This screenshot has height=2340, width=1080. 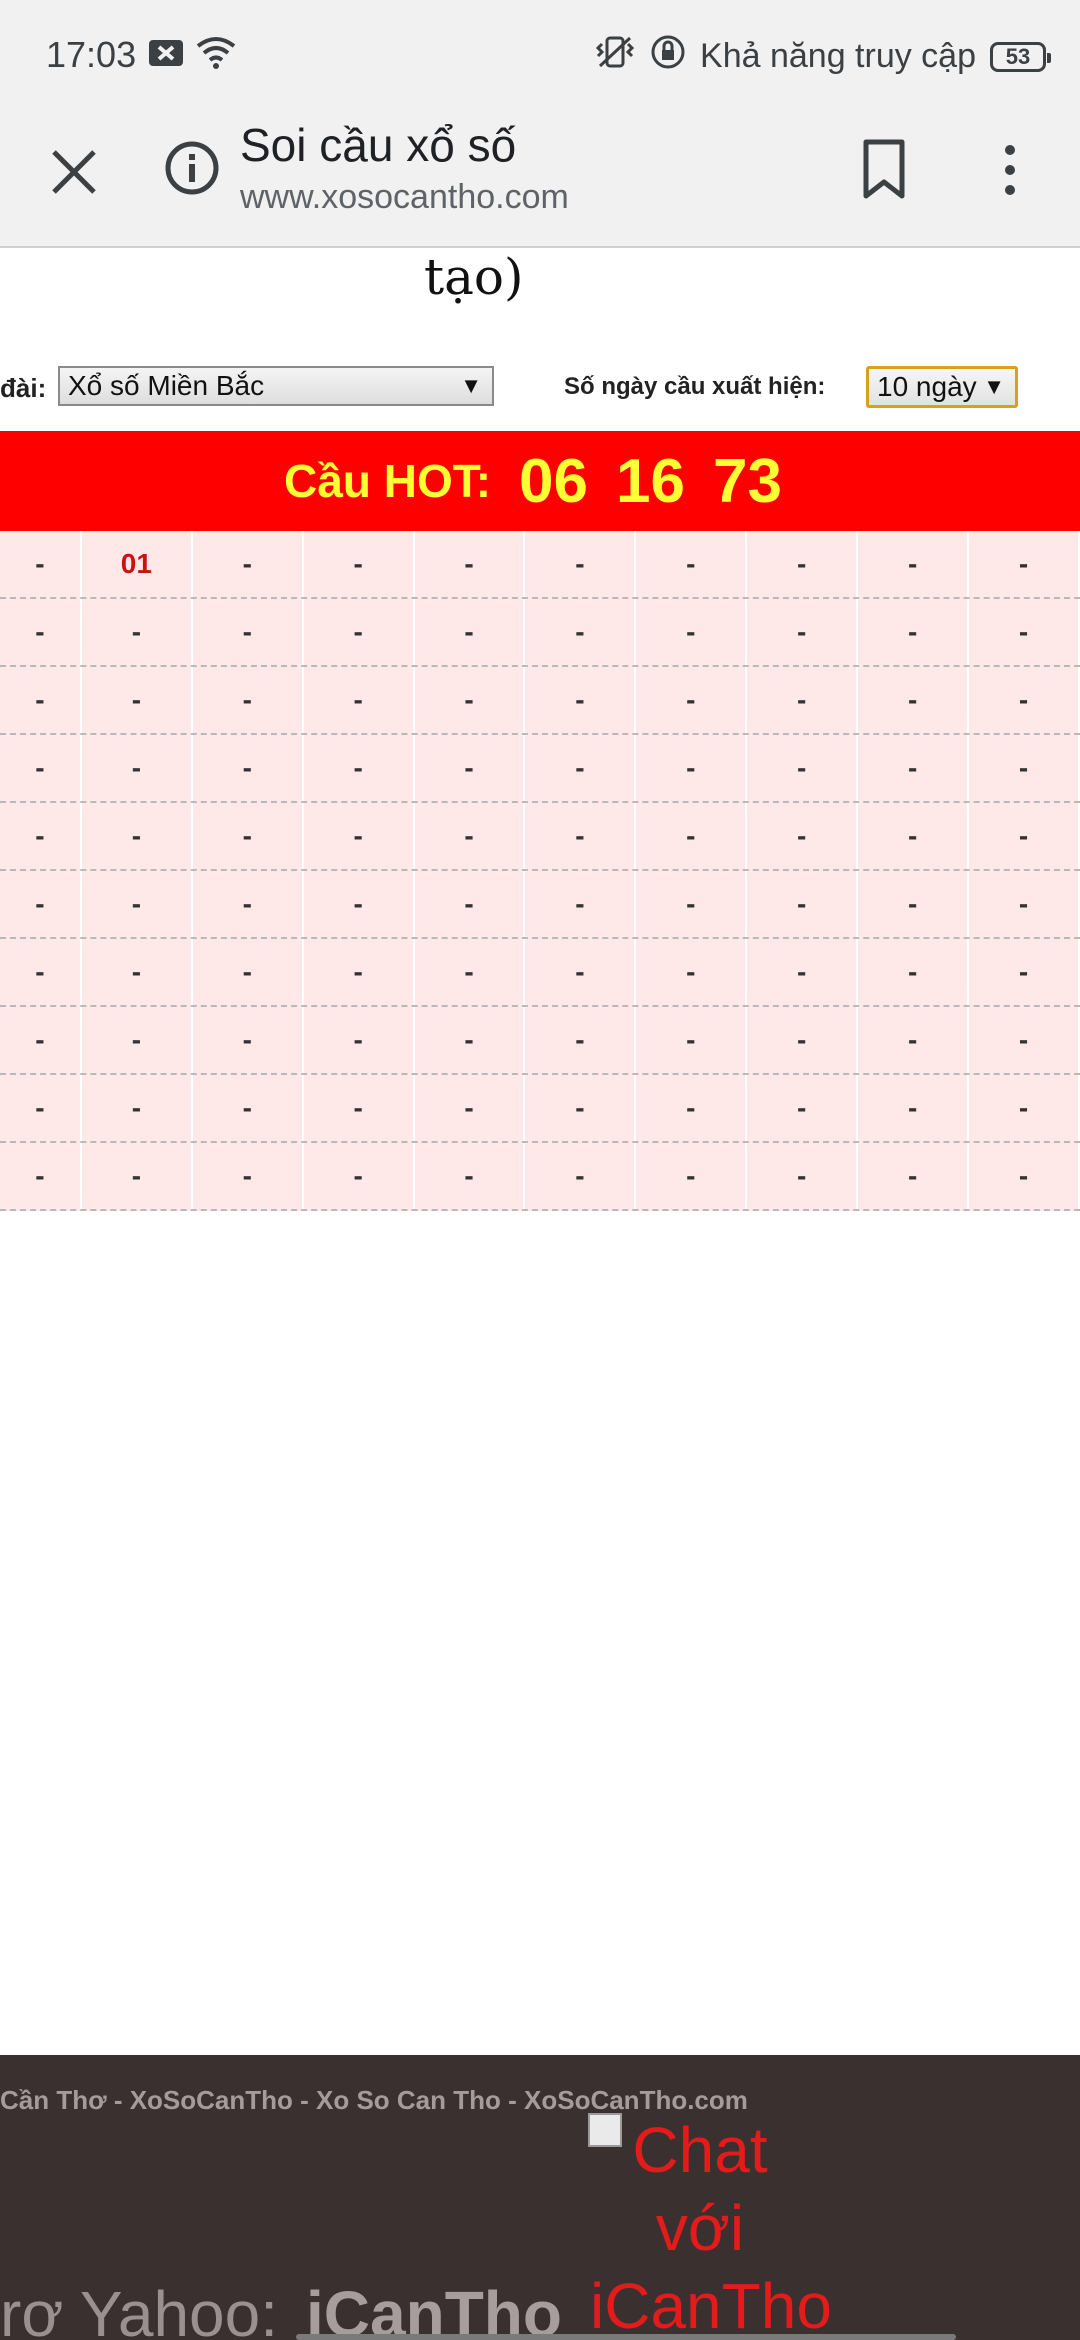 I want to click on page-title: Soi cầu xổ số, so click(x=378, y=145).